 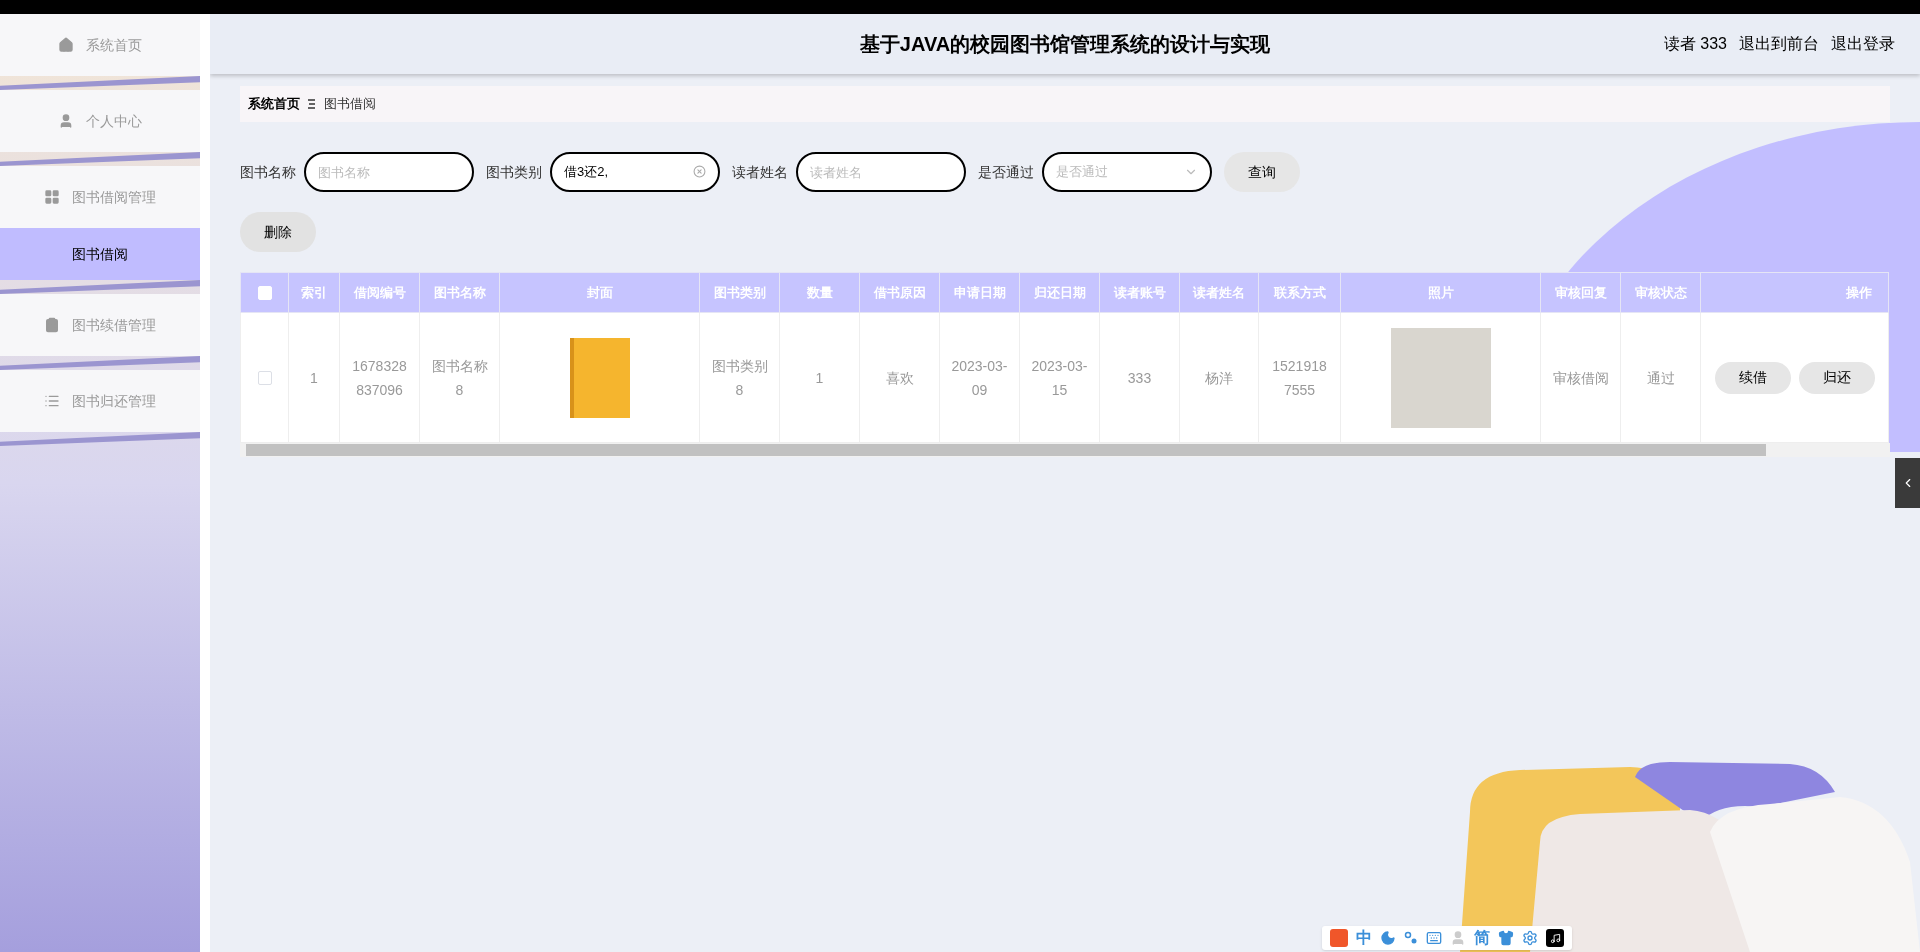 What do you see at coordinates (1006, 172) in the screenshot?
I see `filter-label: 是否通过` at bounding box center [1006, 172].